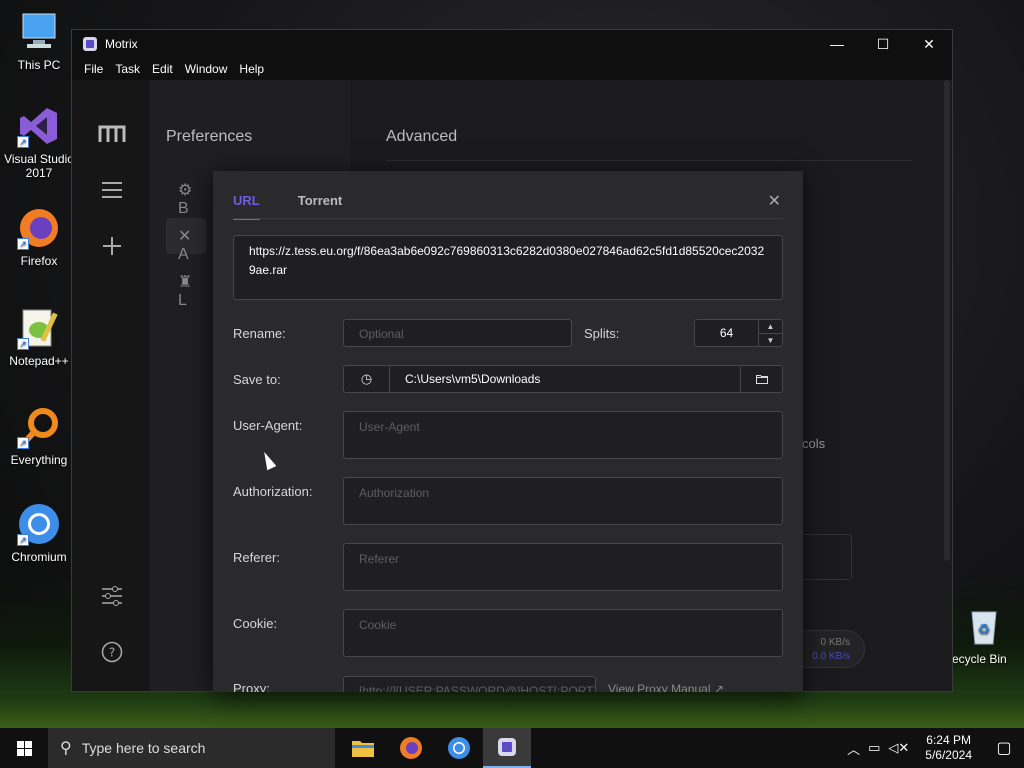 This screenshot has height=768, width=1024. I want to click on clock-time: 6:24 PM, so click(948, 740).